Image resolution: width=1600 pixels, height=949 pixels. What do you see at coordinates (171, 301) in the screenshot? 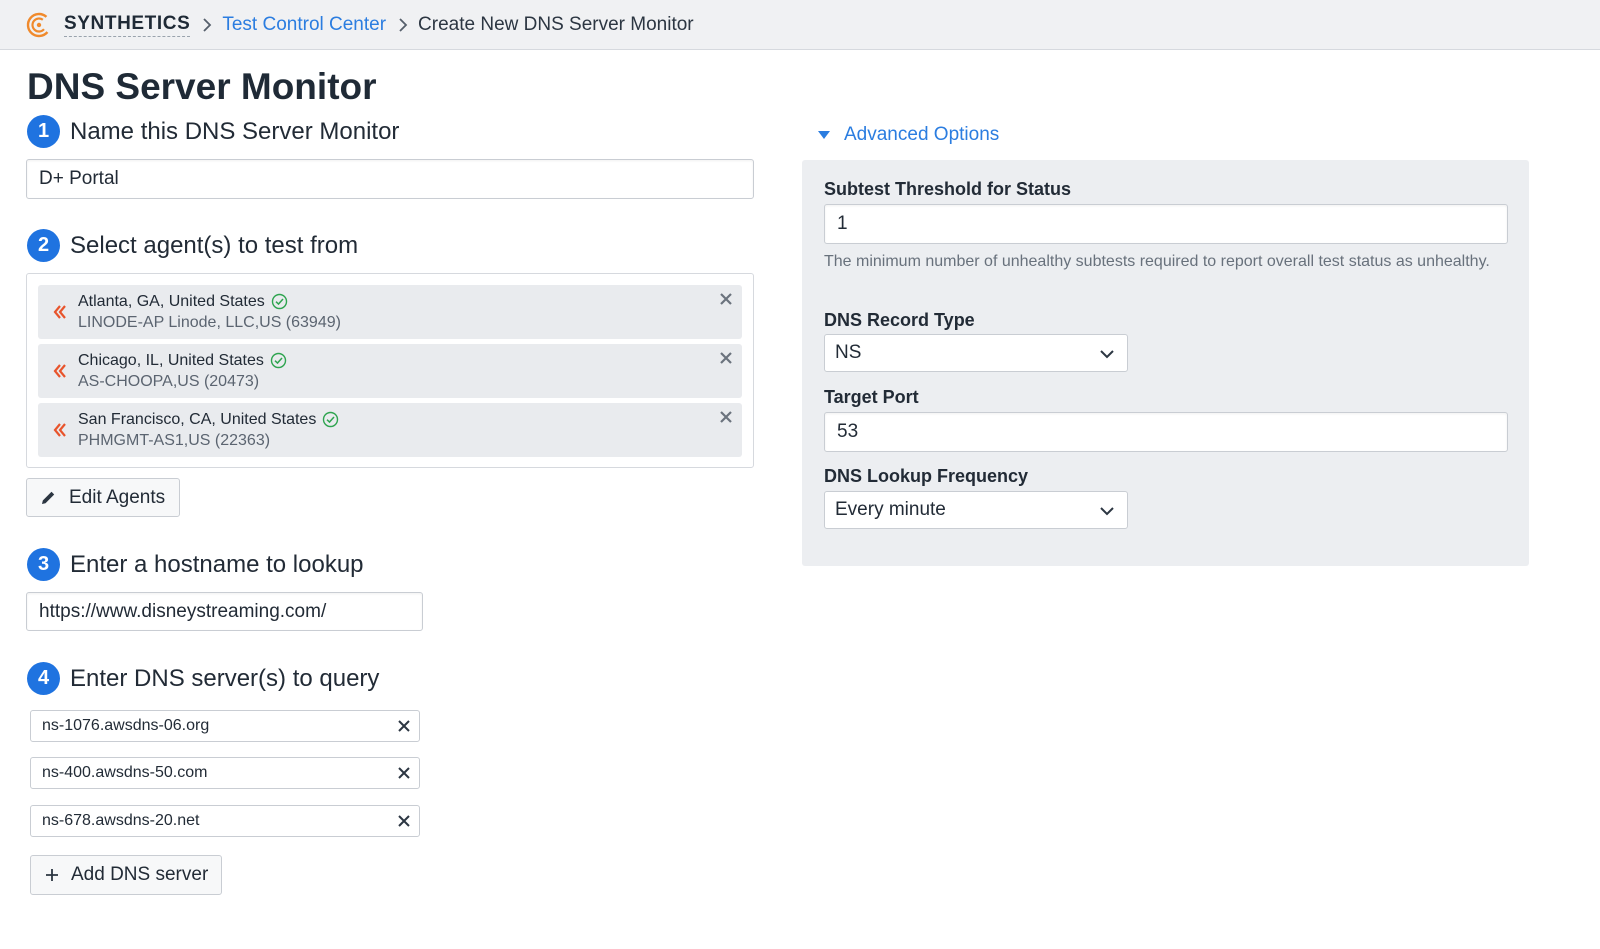
I see `agent-location: Atlanta, GA, United States` at bounding box center [171, 301].